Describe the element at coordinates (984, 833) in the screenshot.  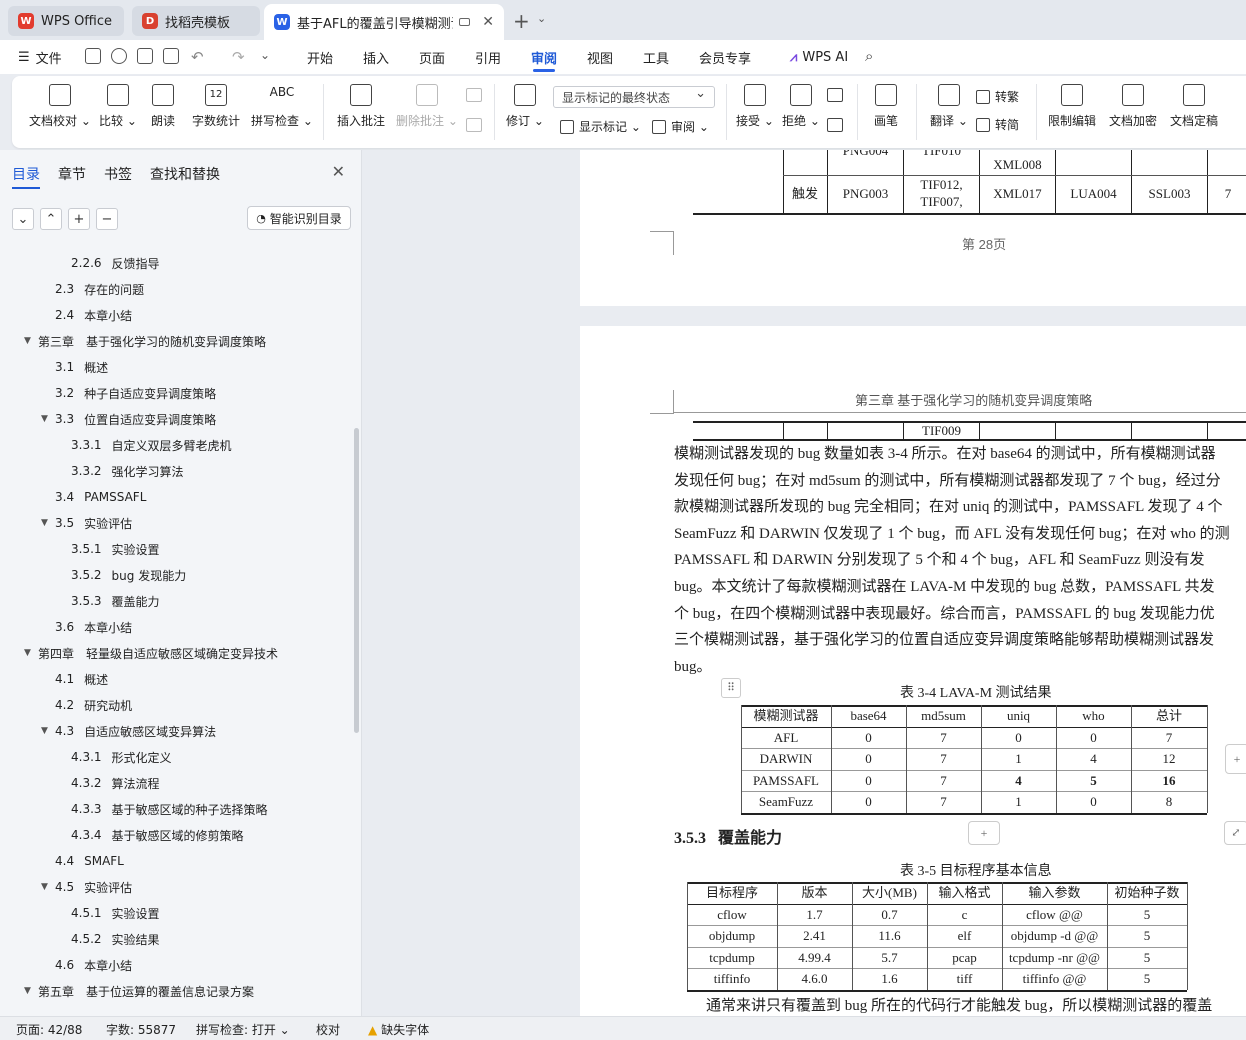
I see `add-row-button: +` at that location.